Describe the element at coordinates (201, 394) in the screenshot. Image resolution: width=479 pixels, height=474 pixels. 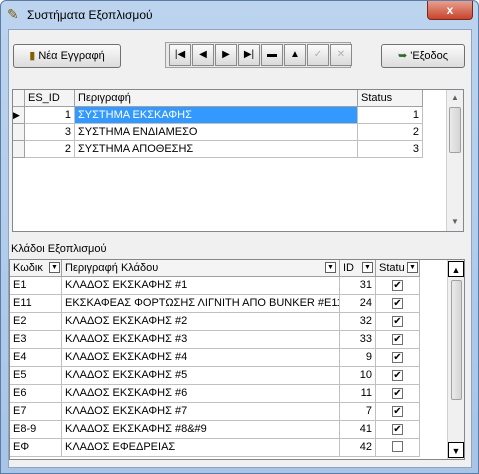
I see `cell-branch-description: ΚΛΑΔΟΣ ΕΚΣΚΑΦΗΣ #6` at that location.